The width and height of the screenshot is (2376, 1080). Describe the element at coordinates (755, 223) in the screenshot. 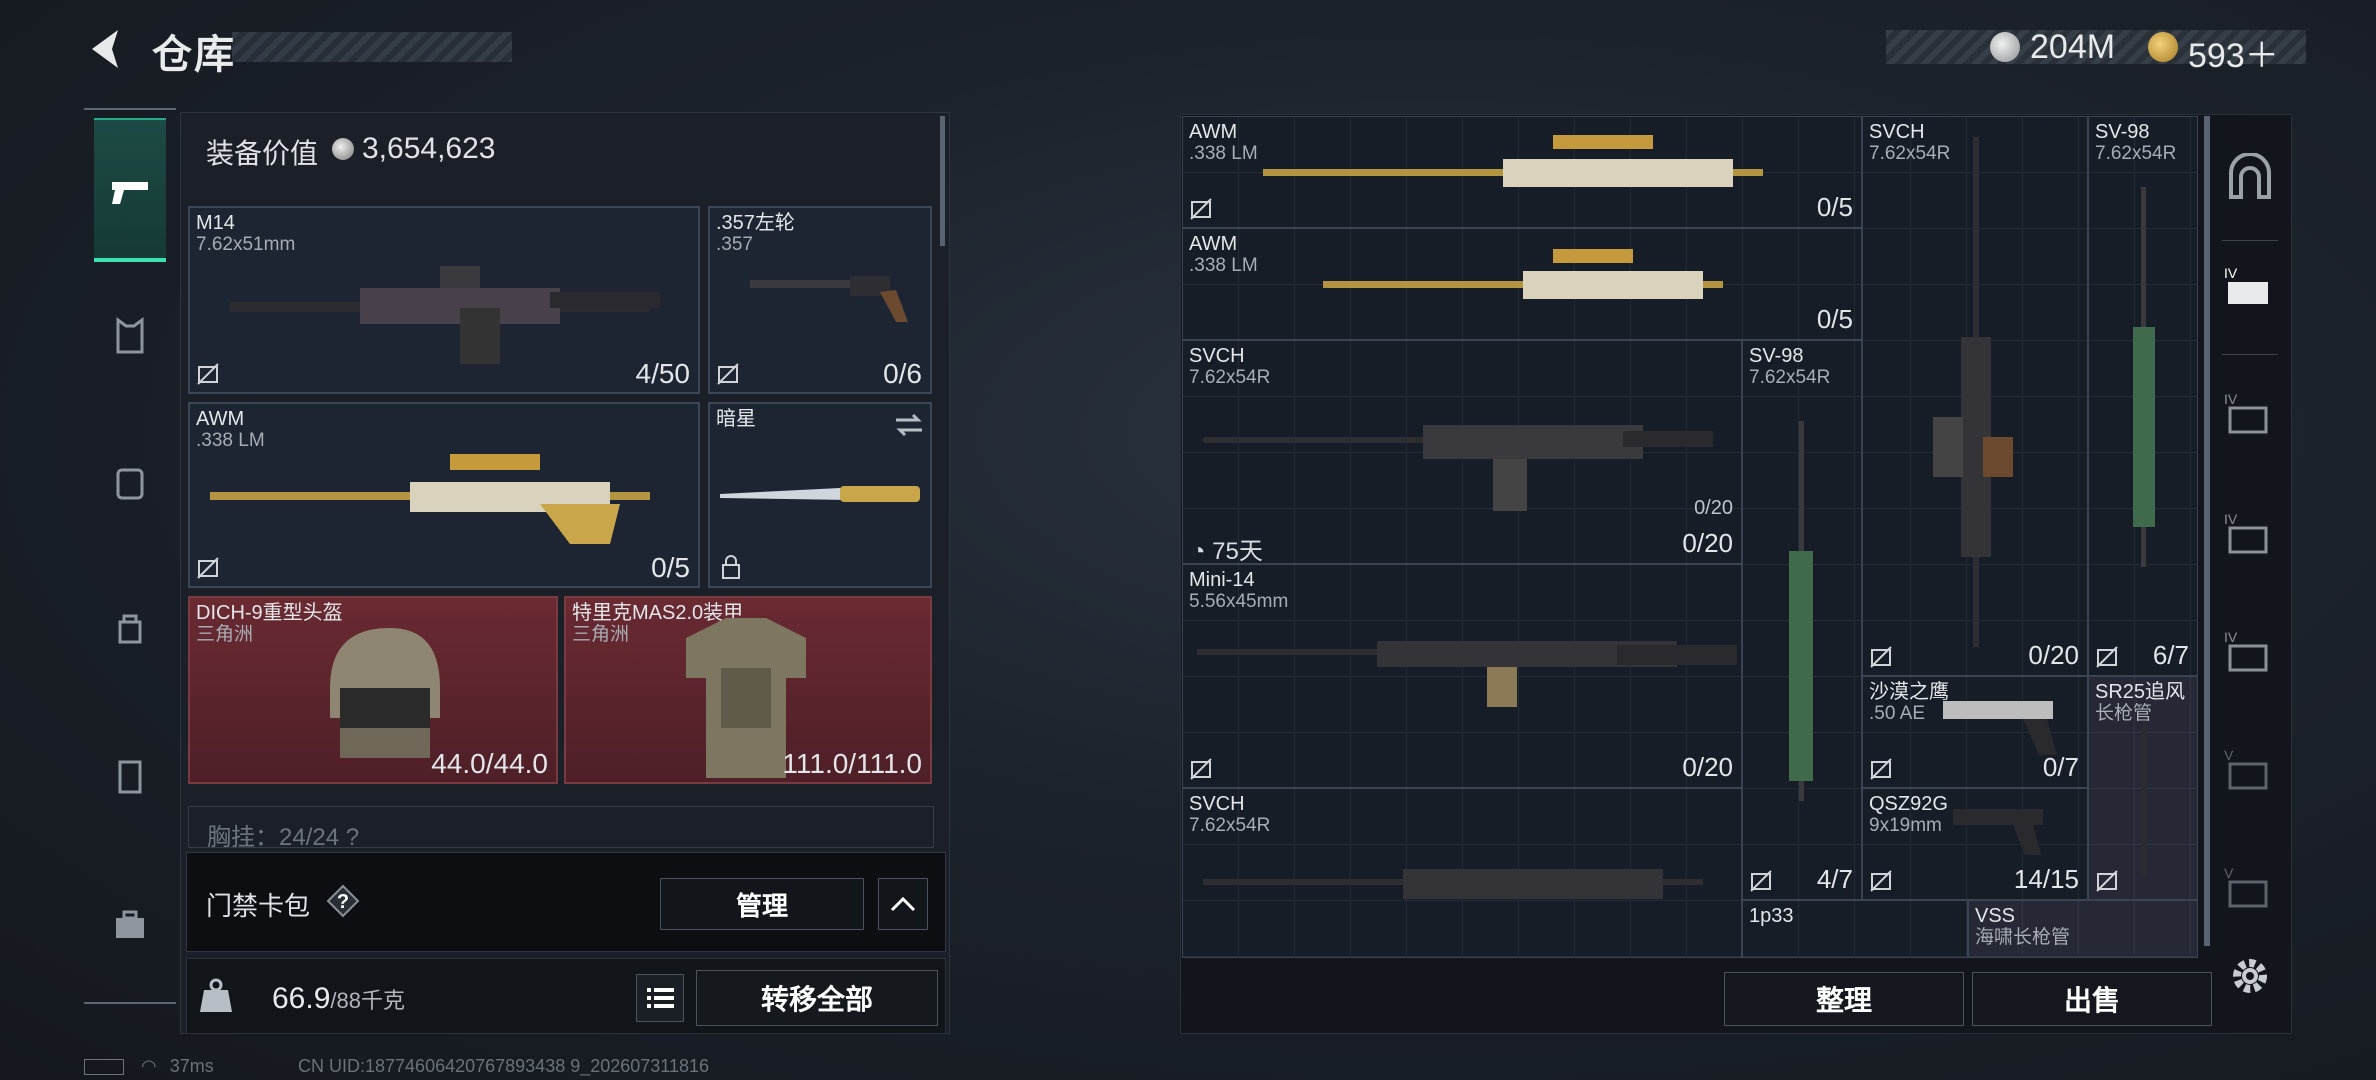

I see `item-name: .357左轮` at that location.